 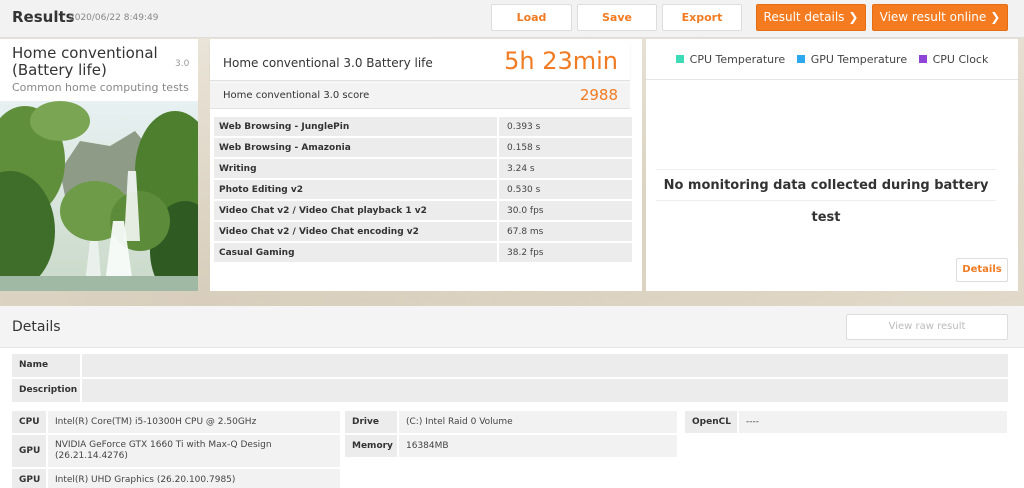 What do you see at coordinates (355, 126) in the screenshot?
I see `subtest-name: Web Browsing - JunglePin` at bounding box center [355, 126].